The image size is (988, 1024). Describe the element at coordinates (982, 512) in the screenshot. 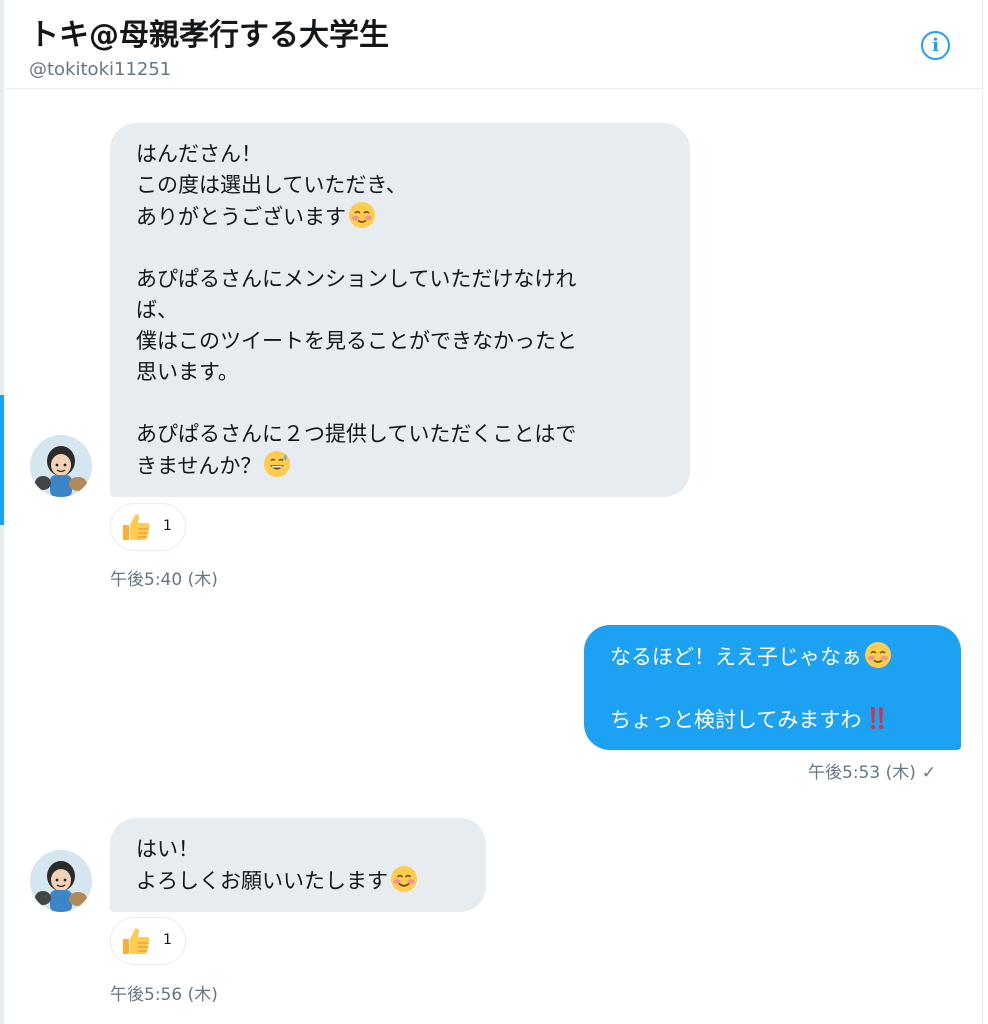

I see `panel-border` at that location.